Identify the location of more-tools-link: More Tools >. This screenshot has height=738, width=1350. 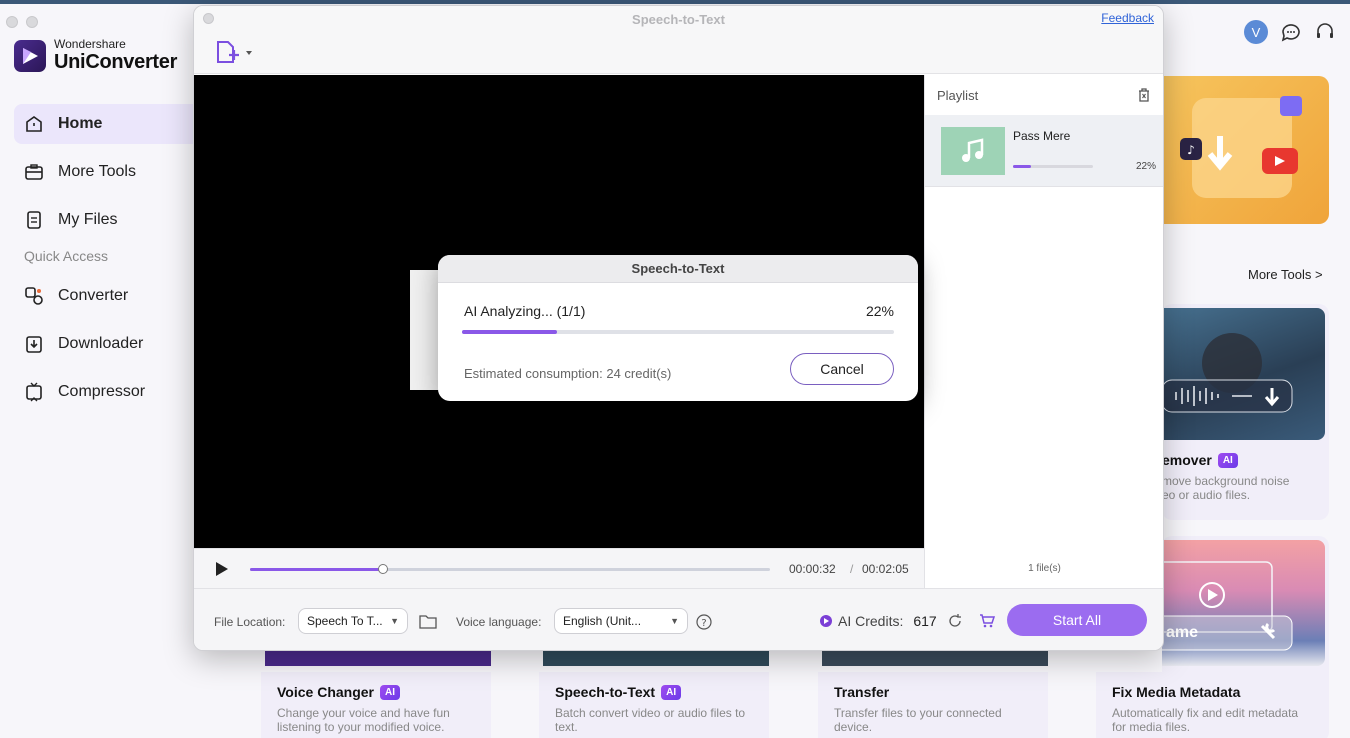
(1285, 274).